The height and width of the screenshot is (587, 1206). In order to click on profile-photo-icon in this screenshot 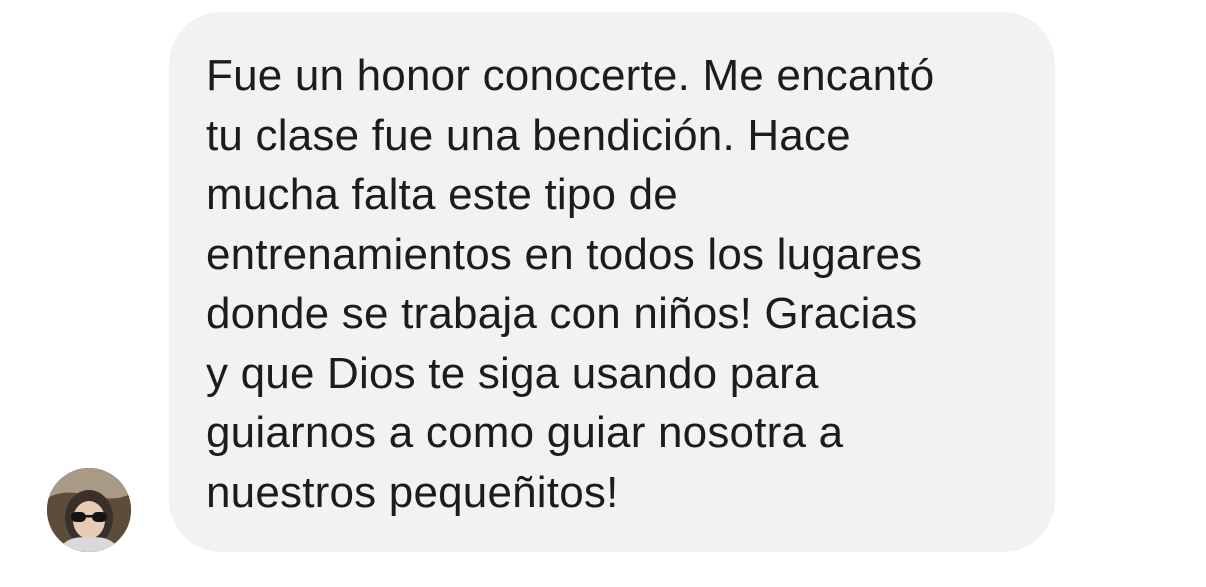, I will do `click(89, 510)`.